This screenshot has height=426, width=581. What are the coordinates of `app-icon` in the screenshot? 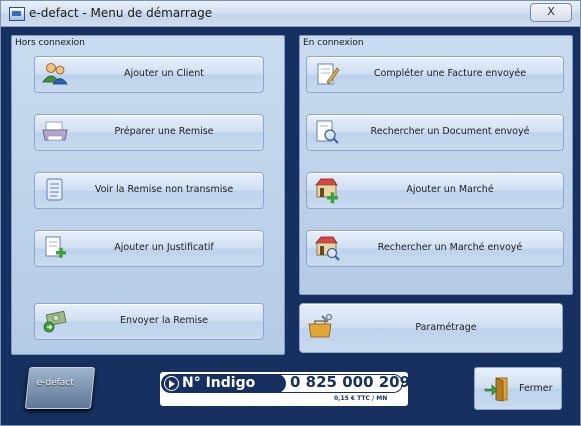 It's located at (17, 14).